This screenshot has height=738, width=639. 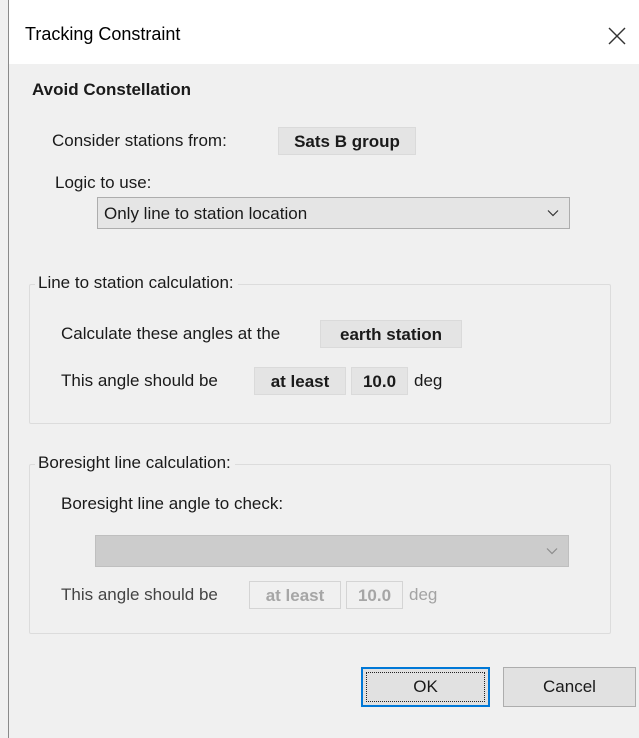 I want to click on consider-stations-value: Sats B group, so click(x=347, y=141).